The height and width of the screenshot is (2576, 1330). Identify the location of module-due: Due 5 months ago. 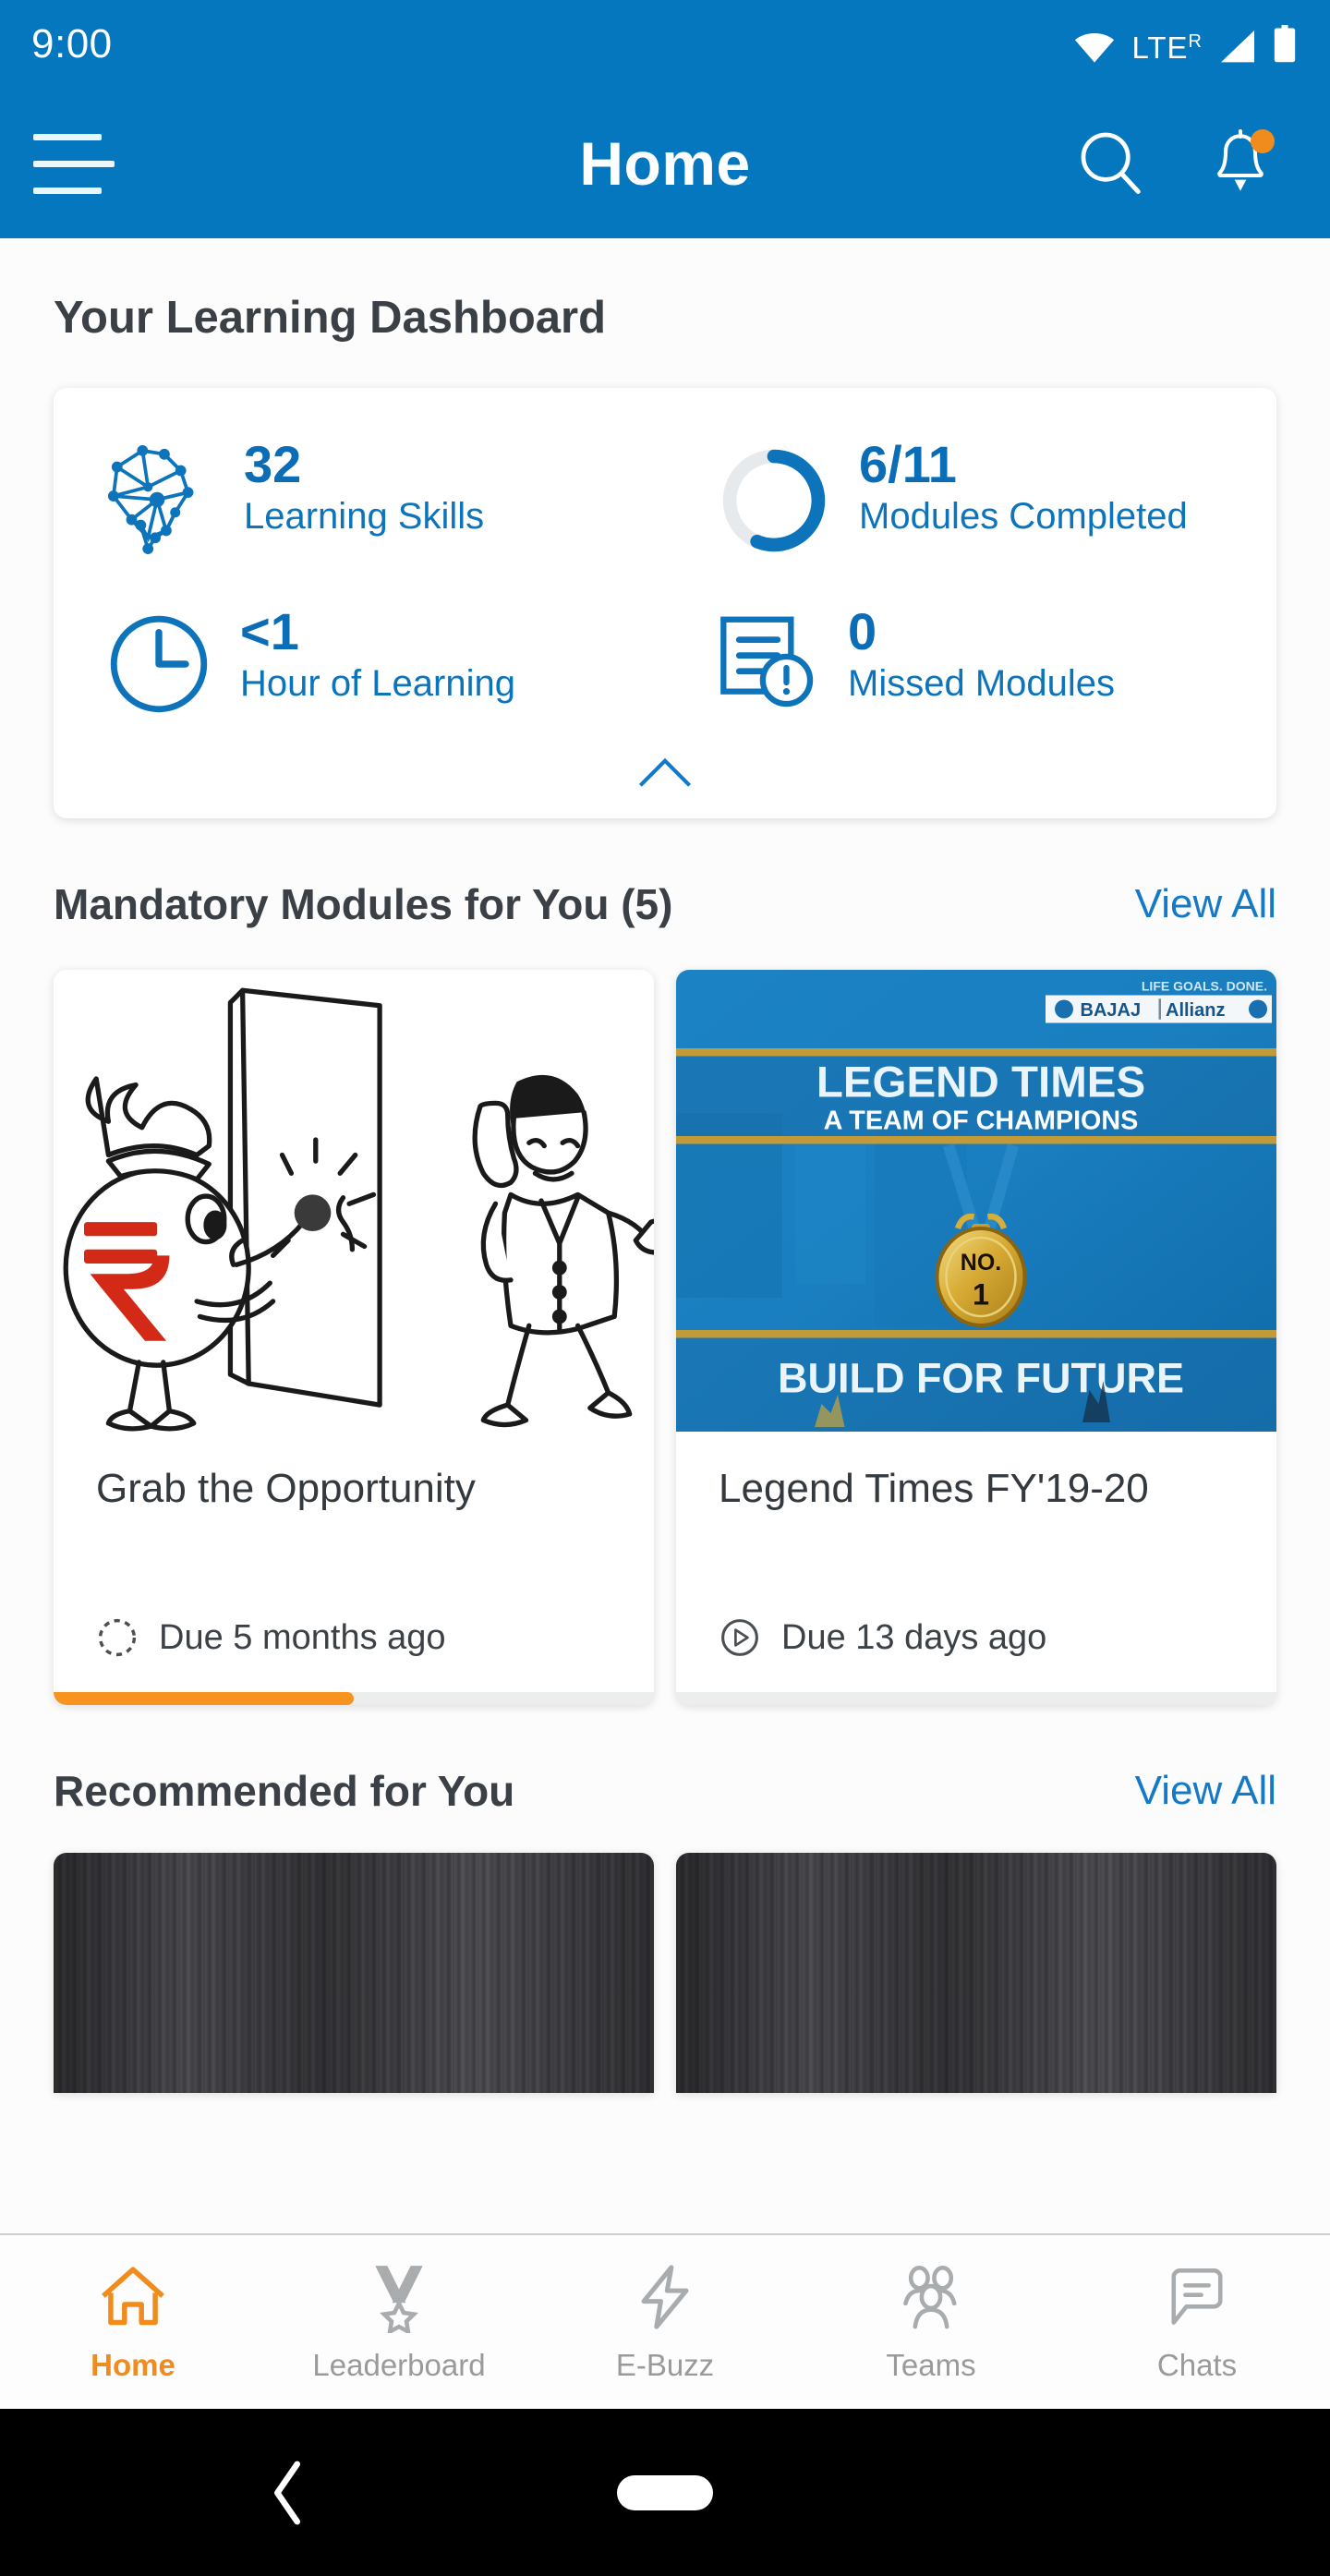
(353, 1637).